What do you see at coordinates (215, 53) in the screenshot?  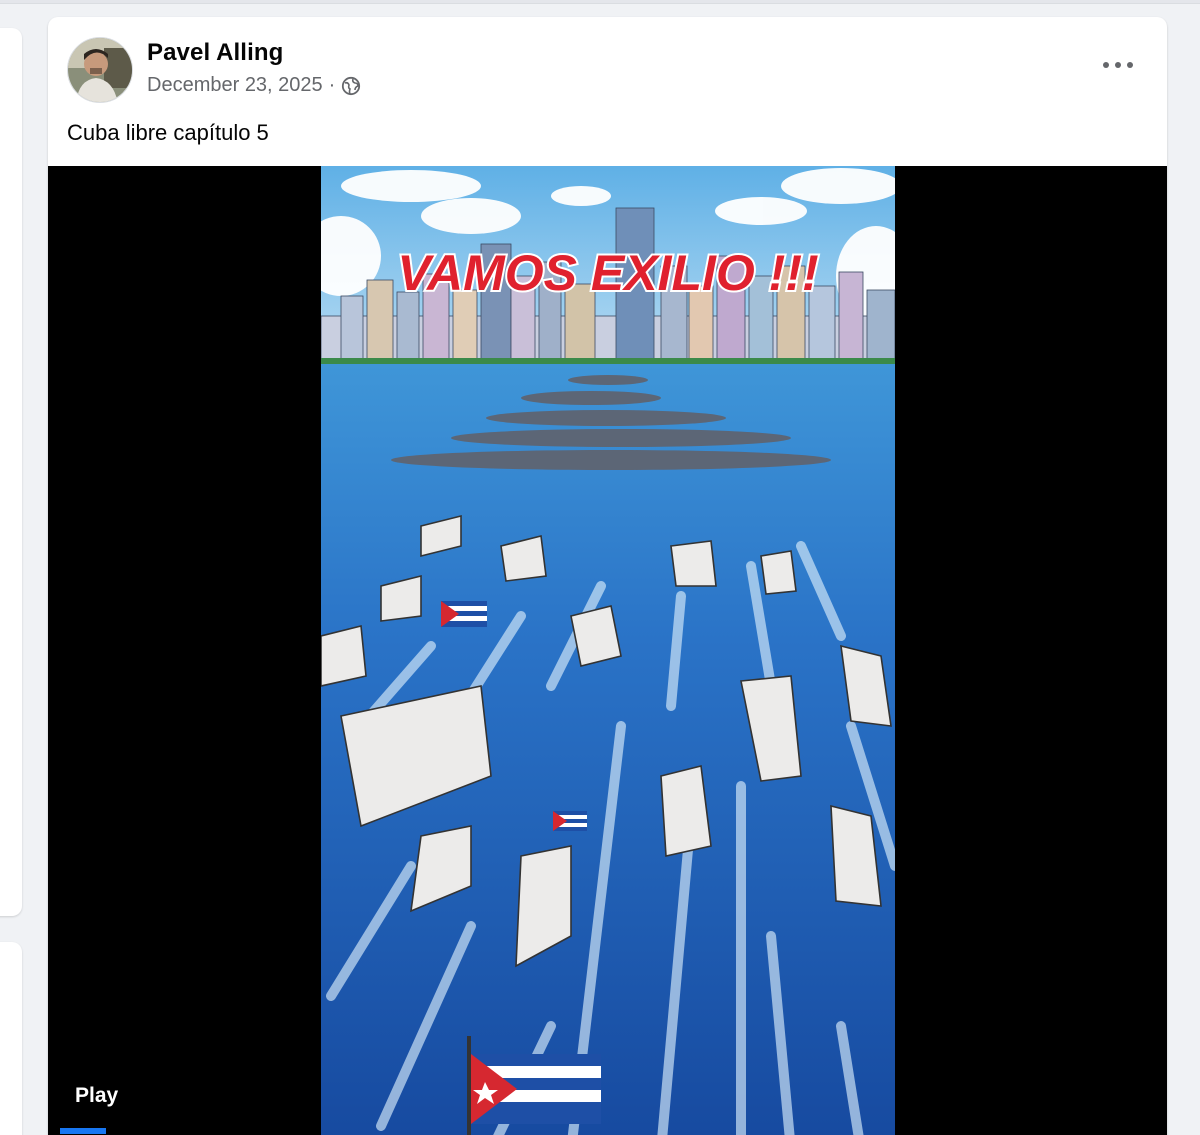 I see `post-author-name: Pavel Alling` at bounding box center [215, 53].